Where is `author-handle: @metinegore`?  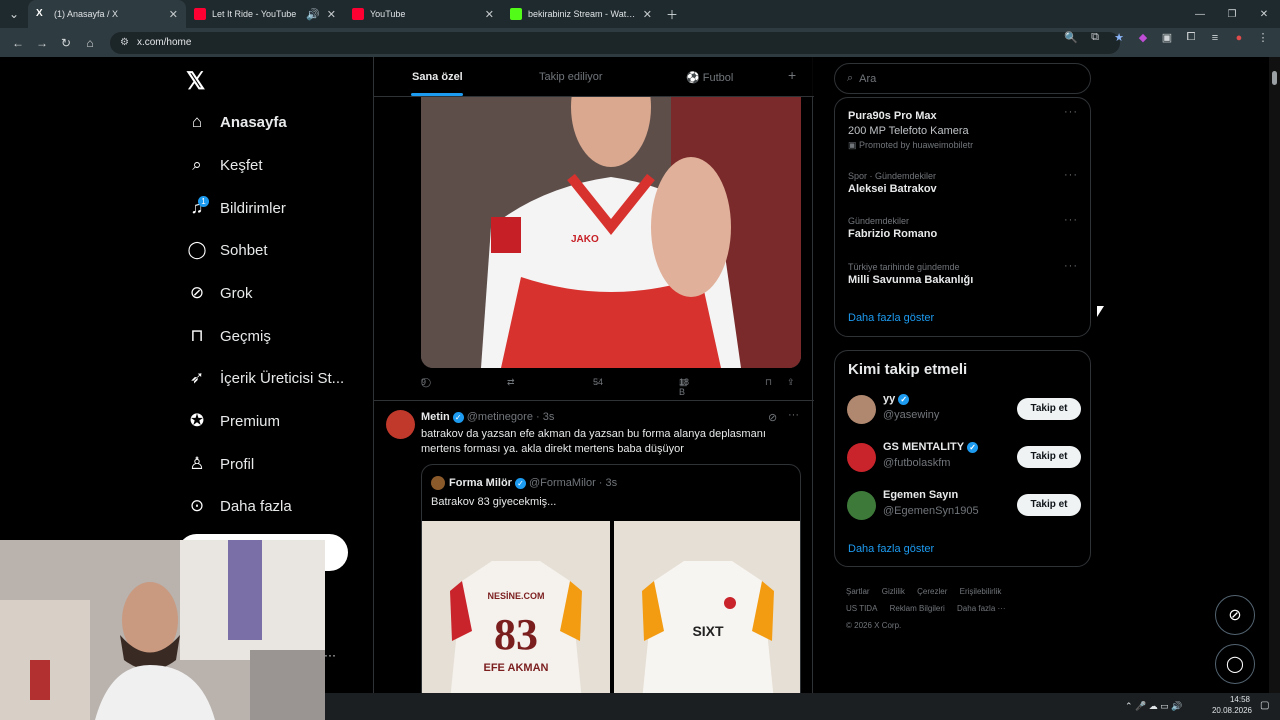
author-handle: @metinegore is located at coordinates (500, 417).